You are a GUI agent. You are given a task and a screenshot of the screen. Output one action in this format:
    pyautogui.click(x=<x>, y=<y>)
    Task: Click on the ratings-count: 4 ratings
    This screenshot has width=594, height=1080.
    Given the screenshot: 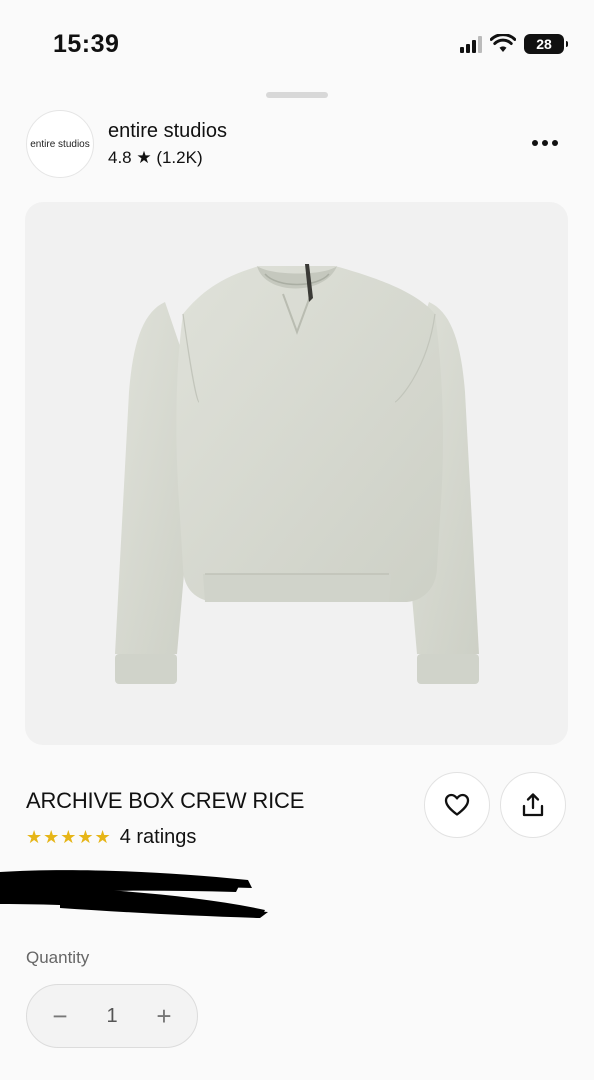 What is the action you would take?
    pyautogui.click(x=158, y=837)
    